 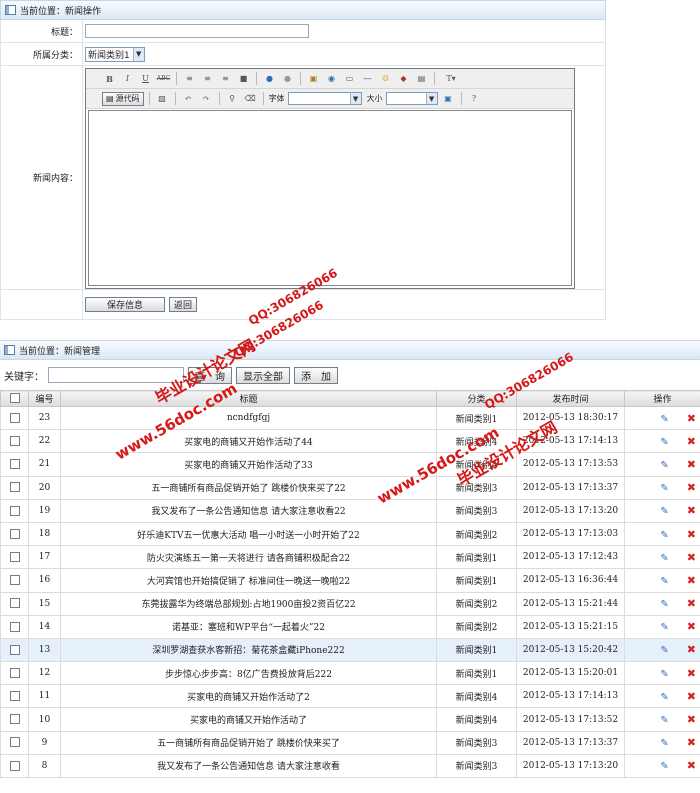 I want to click on source-code-button: ▤ 源代码, so click(x=123, y=98).